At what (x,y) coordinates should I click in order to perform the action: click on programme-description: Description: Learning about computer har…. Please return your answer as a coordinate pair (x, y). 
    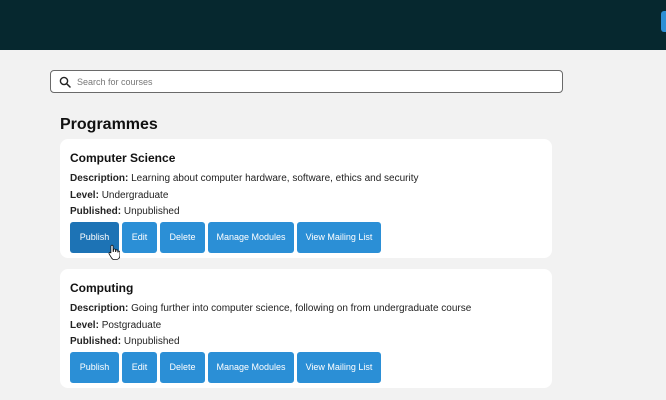
    Looking at the image, I should click on (306, 179).